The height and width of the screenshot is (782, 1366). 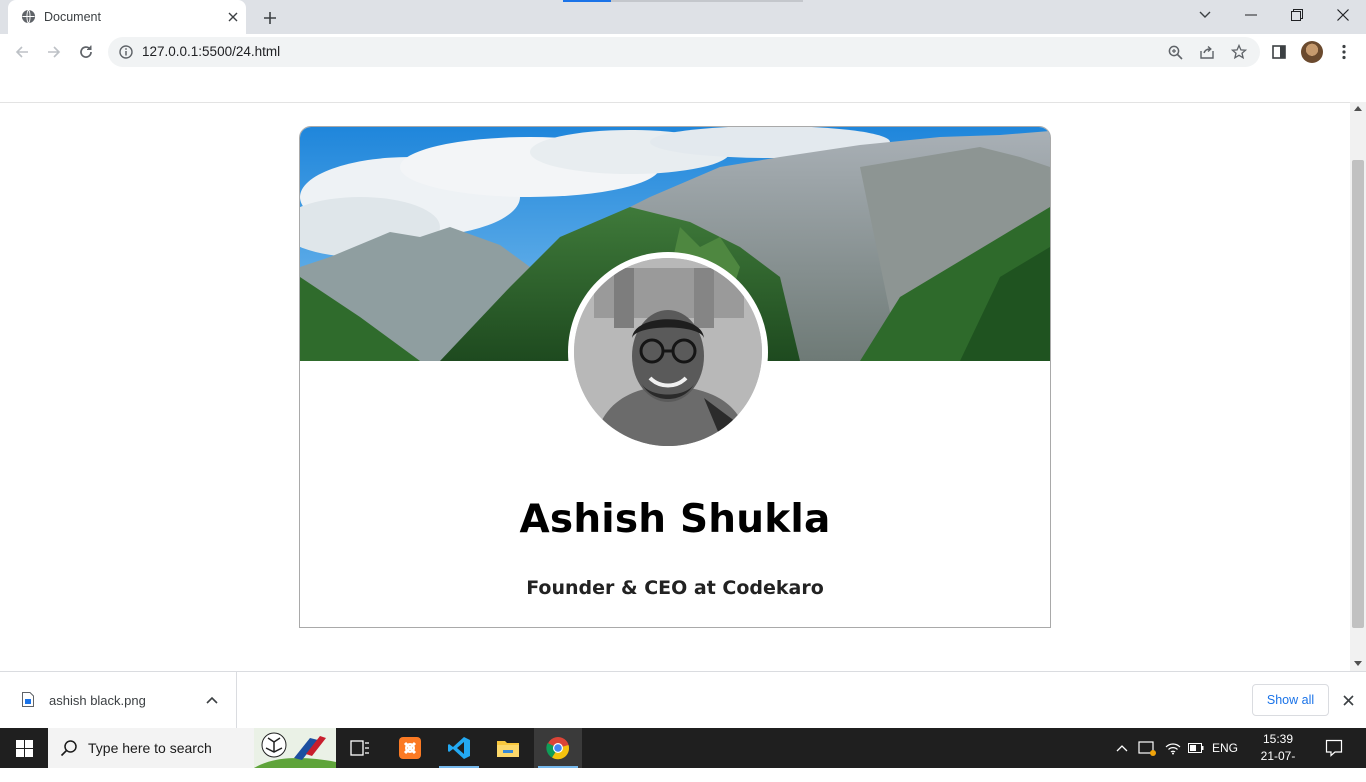 I want to click on downloads-bar: ashish black.png Show all, so click(x=683, y=699).